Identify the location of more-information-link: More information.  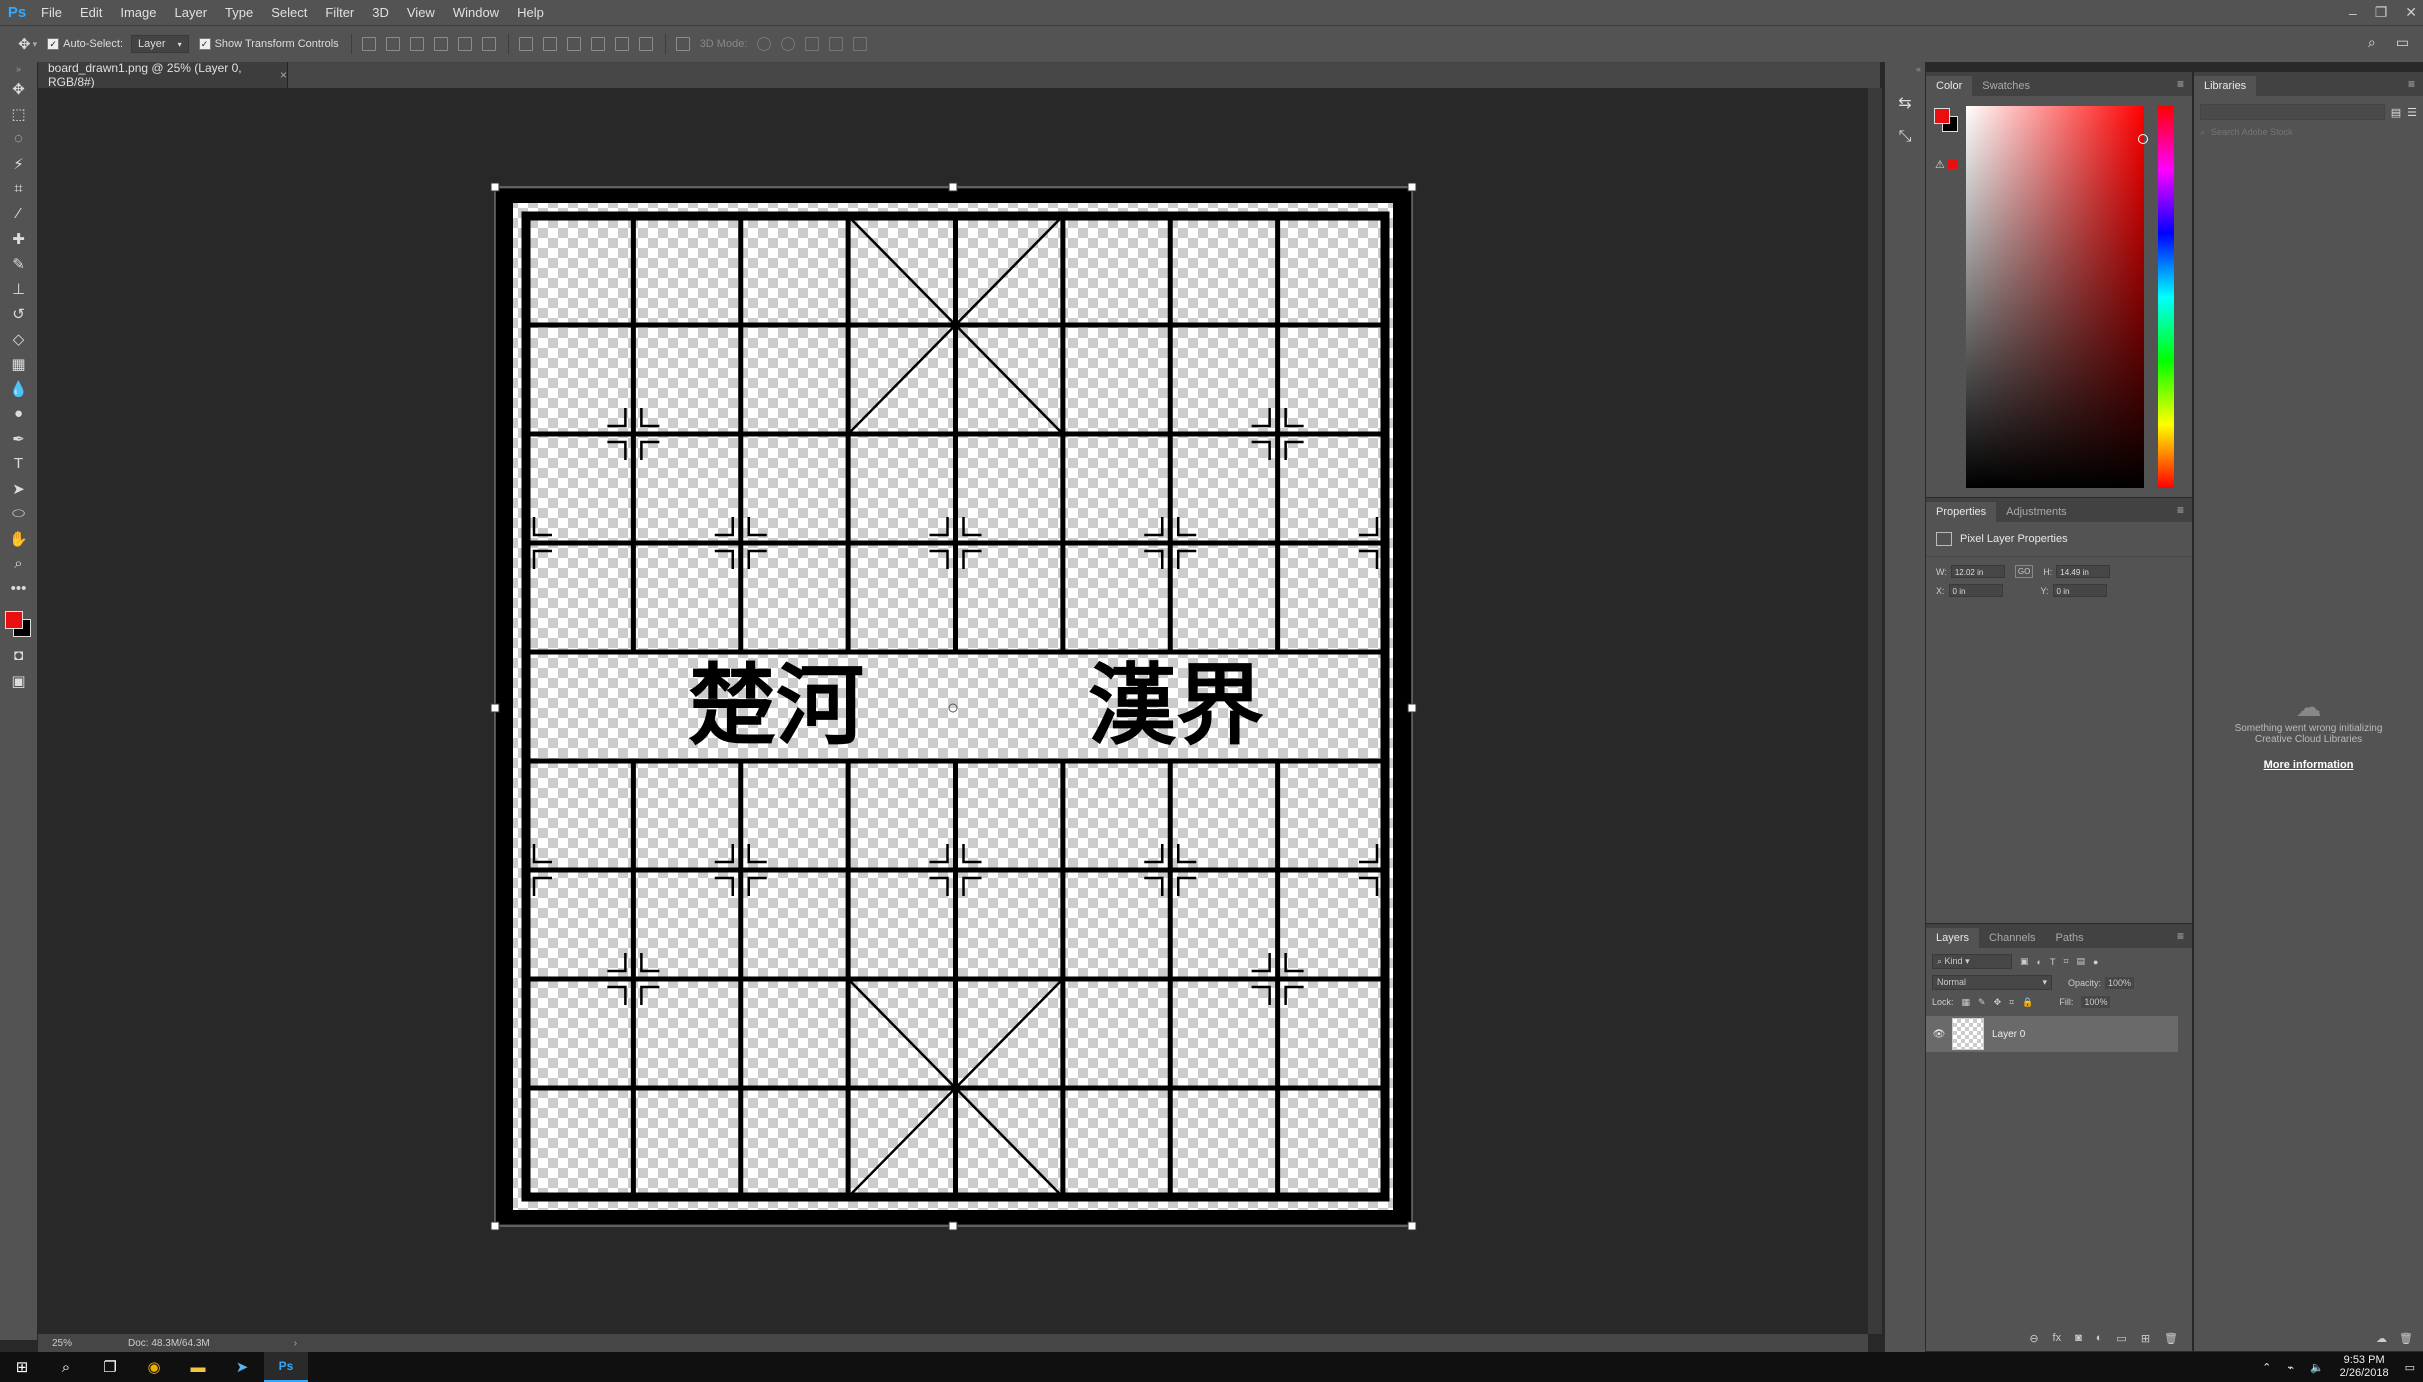
(2308, 765).